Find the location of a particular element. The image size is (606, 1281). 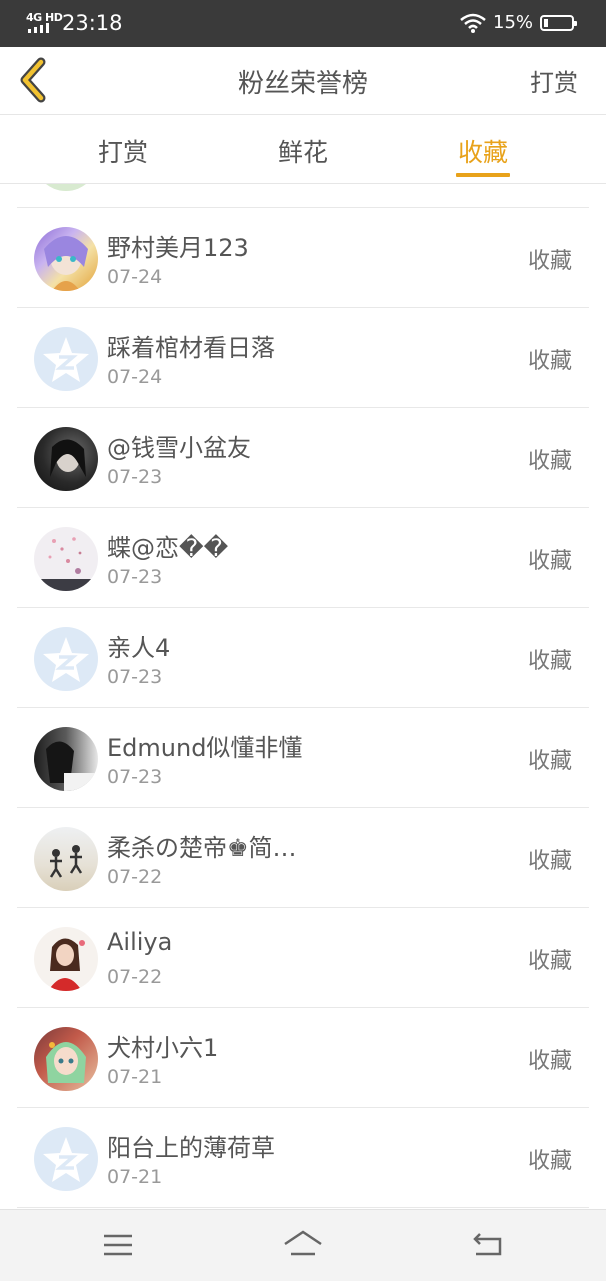

list-item: Edmund似懂非懂 07-23 收藏 is located at coordinates (303, 758).